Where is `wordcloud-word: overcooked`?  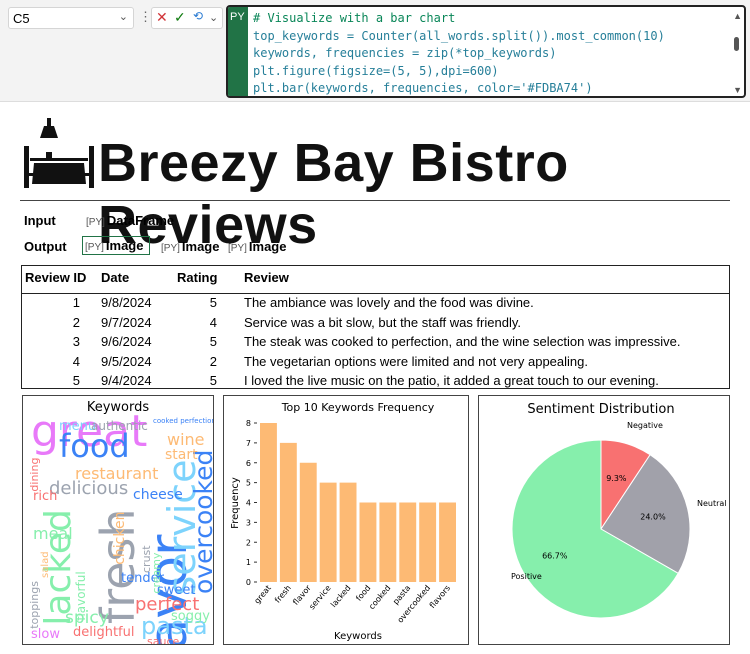
wordcloud-word: overcooked is located at coordinates (201, 521).